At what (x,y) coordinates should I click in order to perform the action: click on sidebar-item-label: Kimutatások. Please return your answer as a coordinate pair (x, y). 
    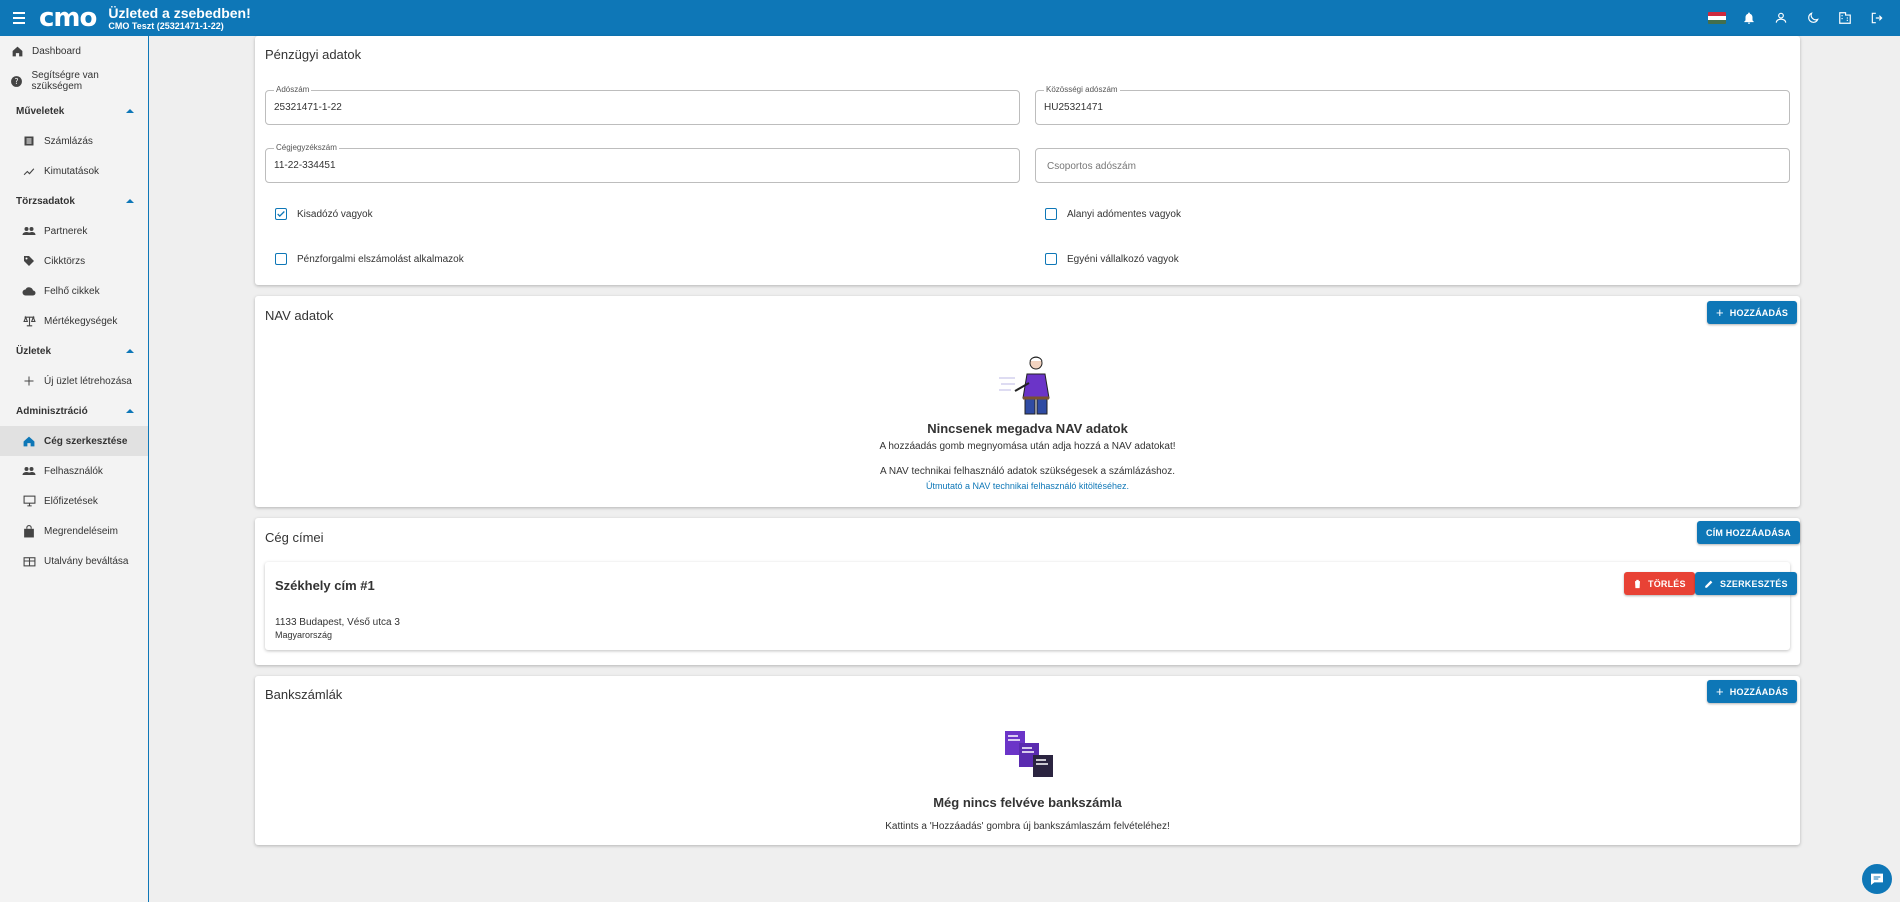
    Looking at the image, I should click on (72, 171).